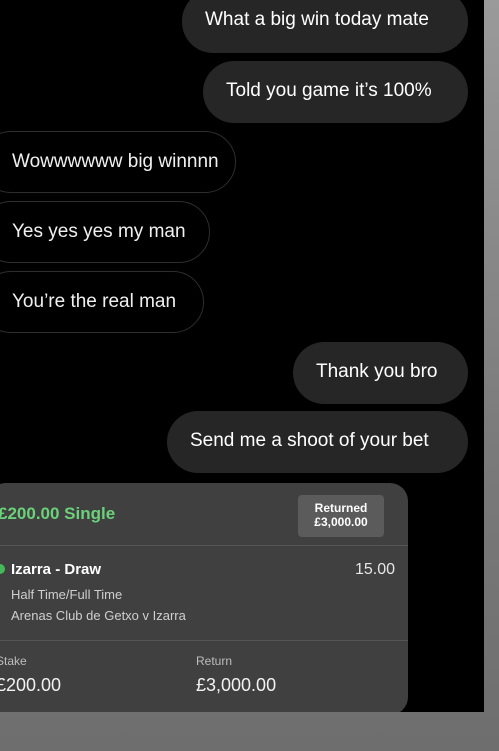 The image size is (499, 751). What do you see at coordinates (377, 371) in the screenshot?
I see `message-text: Thank you bro` at bounding box center [377, 371].